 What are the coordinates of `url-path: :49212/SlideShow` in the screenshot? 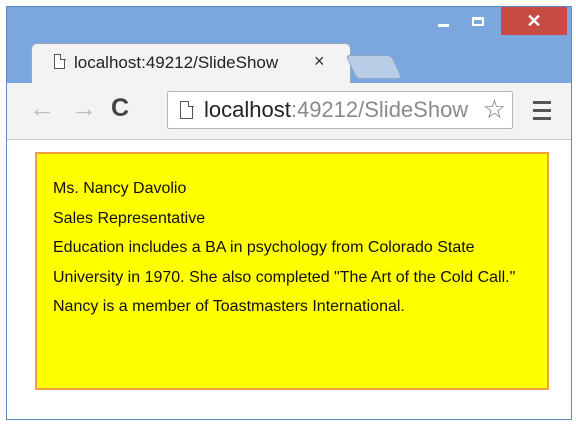 It's located at (379, 109).